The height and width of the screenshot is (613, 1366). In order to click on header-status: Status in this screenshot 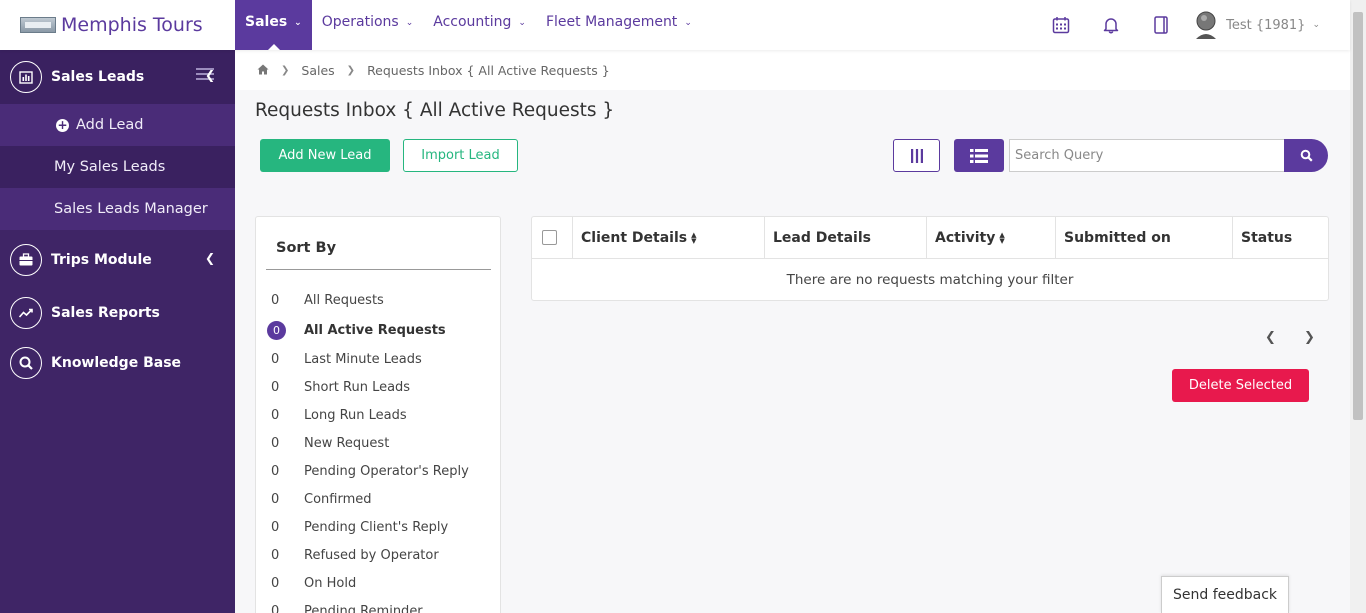, I will do `click(1280, 237)`.